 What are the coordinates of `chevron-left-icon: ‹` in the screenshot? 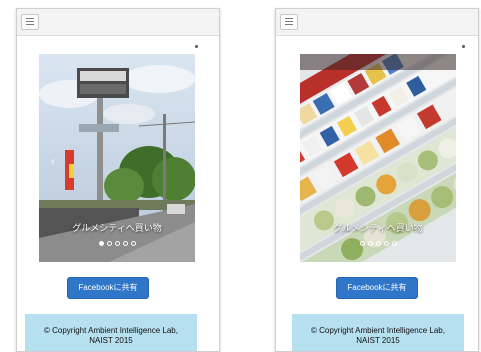 It's located at (53, 161).